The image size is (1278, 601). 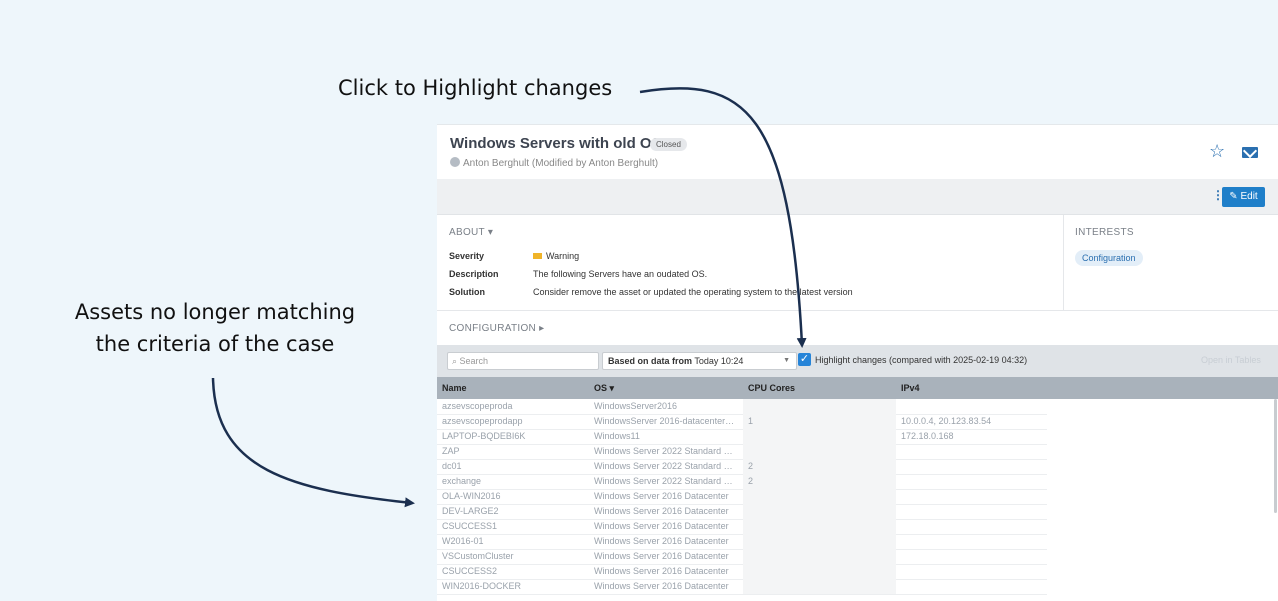 I want to click on cell-name: OLA-WIN2016, so click(x=471, y=496).